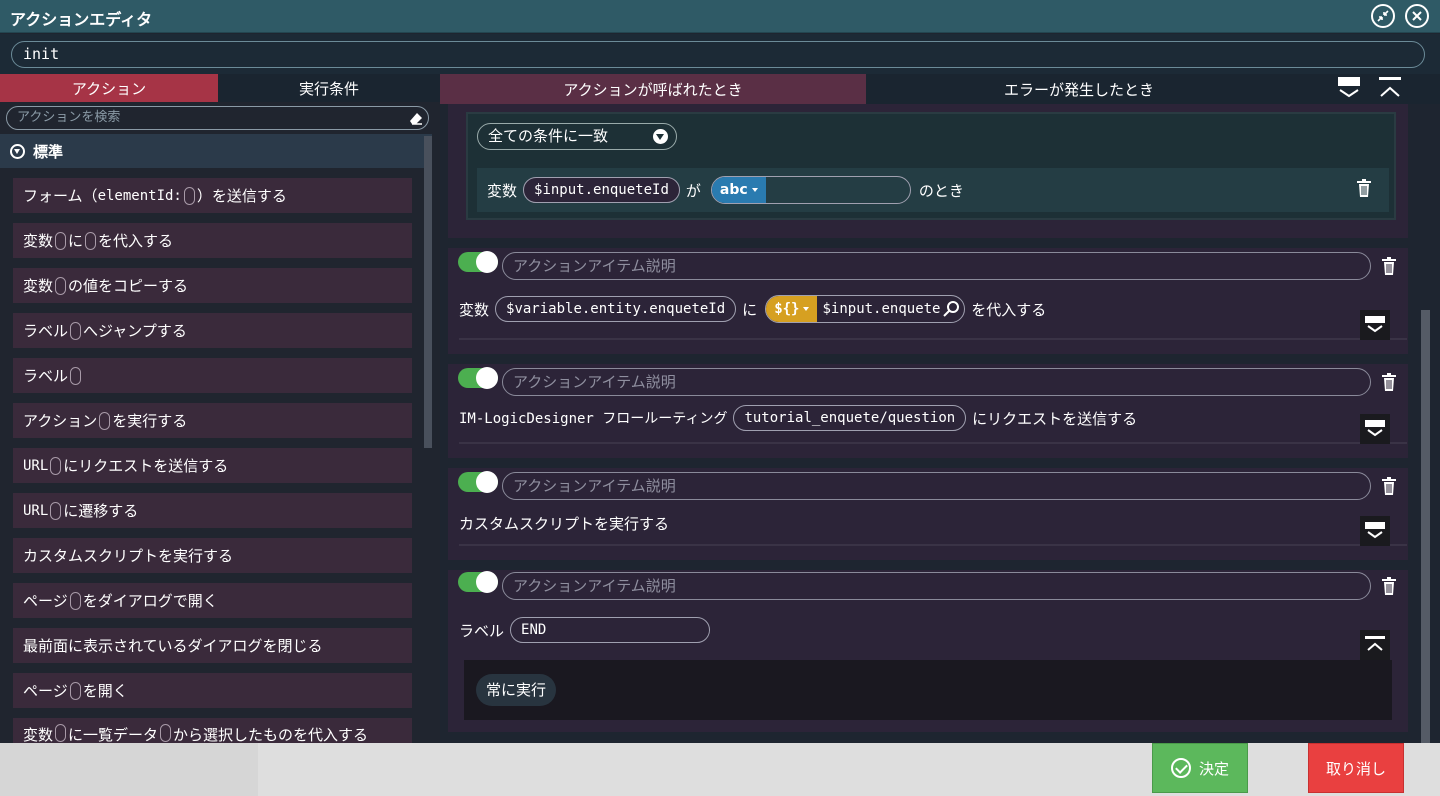  Describe the element at coordinates (17, 151) in the screenshot. I see `collapse-icon` at that location.